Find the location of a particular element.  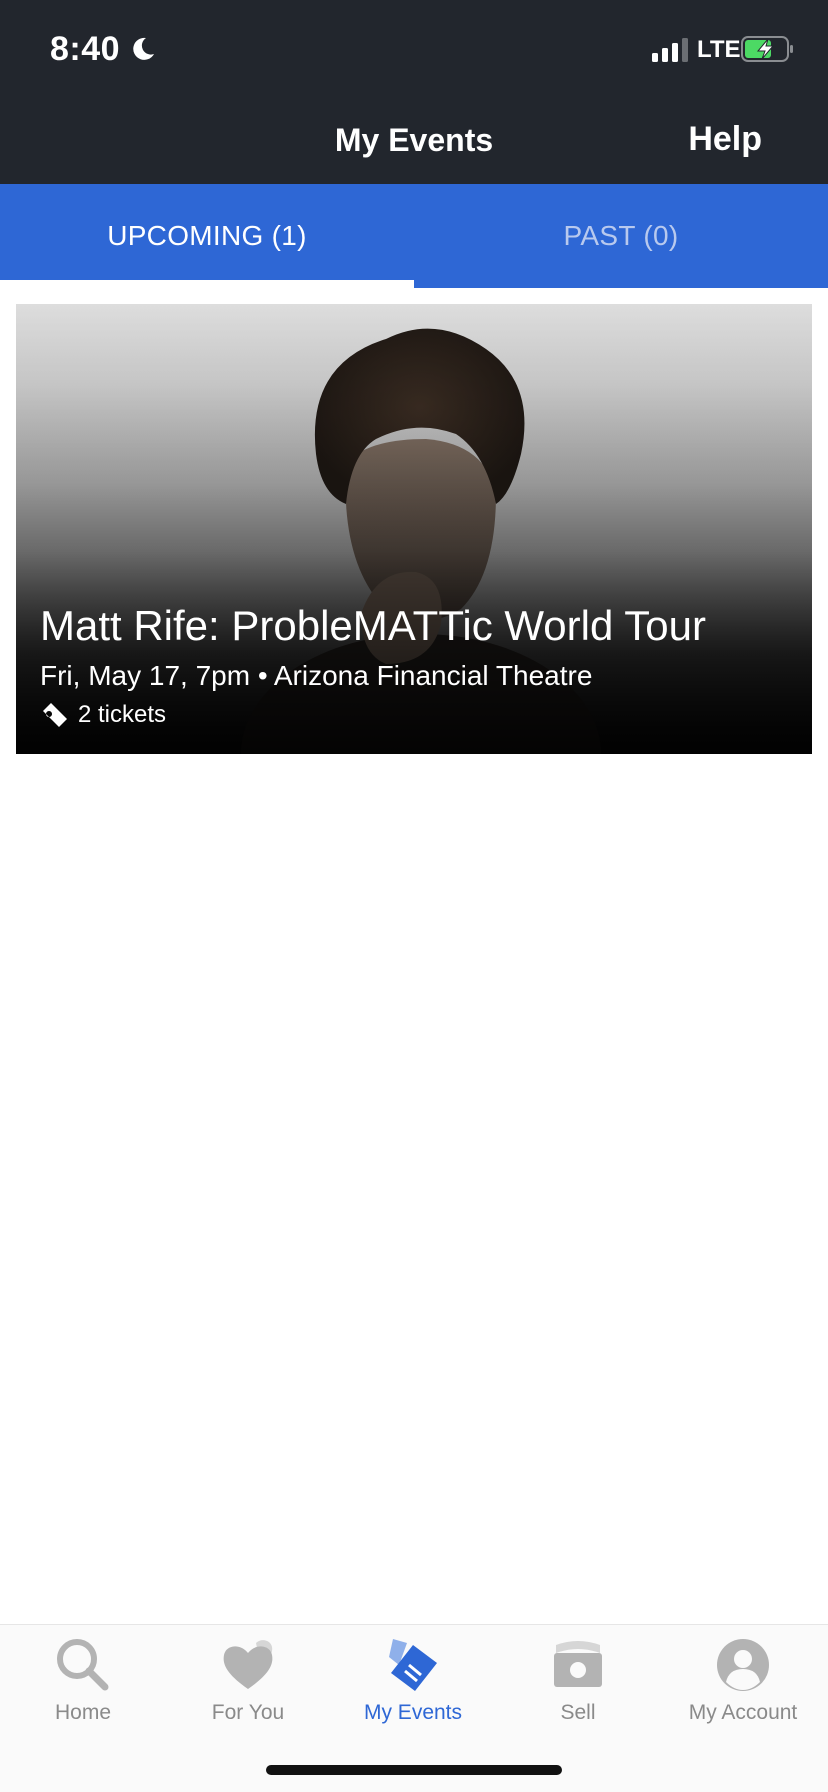

nav-my-events-label: My Events is located at coordinates (413, 1712).